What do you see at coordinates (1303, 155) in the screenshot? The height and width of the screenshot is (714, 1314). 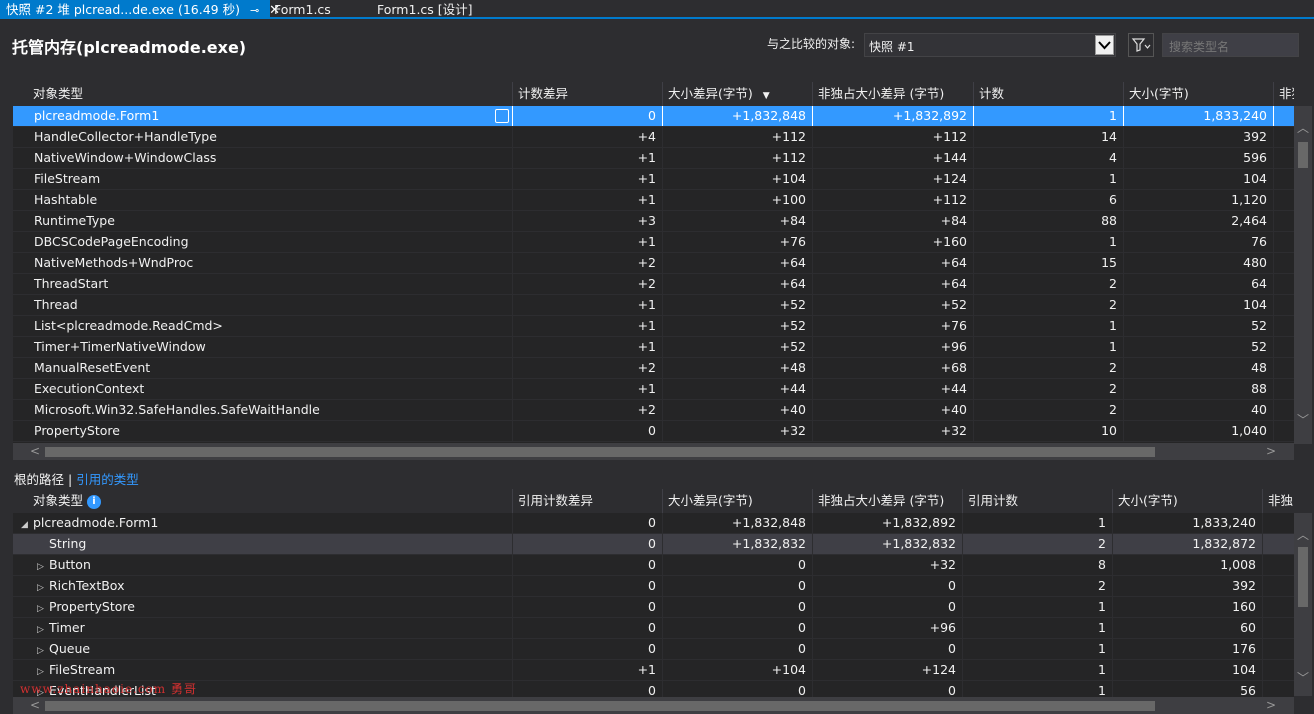 I see `top-grid-vscroll-thumb` at bounding box center [1303, 155].